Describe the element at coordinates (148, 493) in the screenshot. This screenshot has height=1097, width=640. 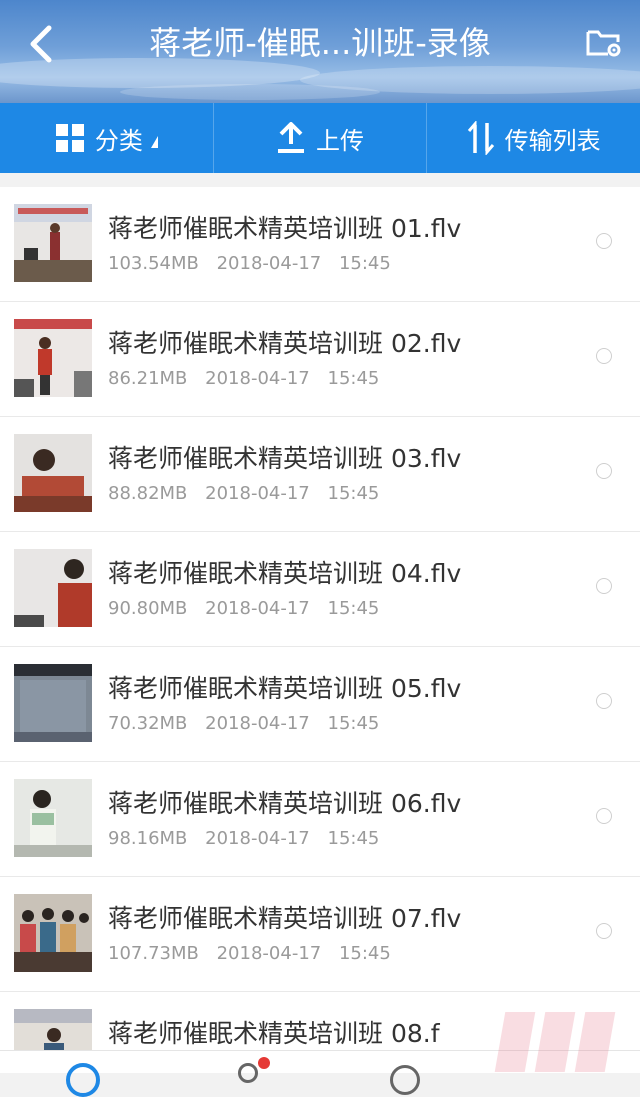
I see `file-size: 88.82MB` at that location.